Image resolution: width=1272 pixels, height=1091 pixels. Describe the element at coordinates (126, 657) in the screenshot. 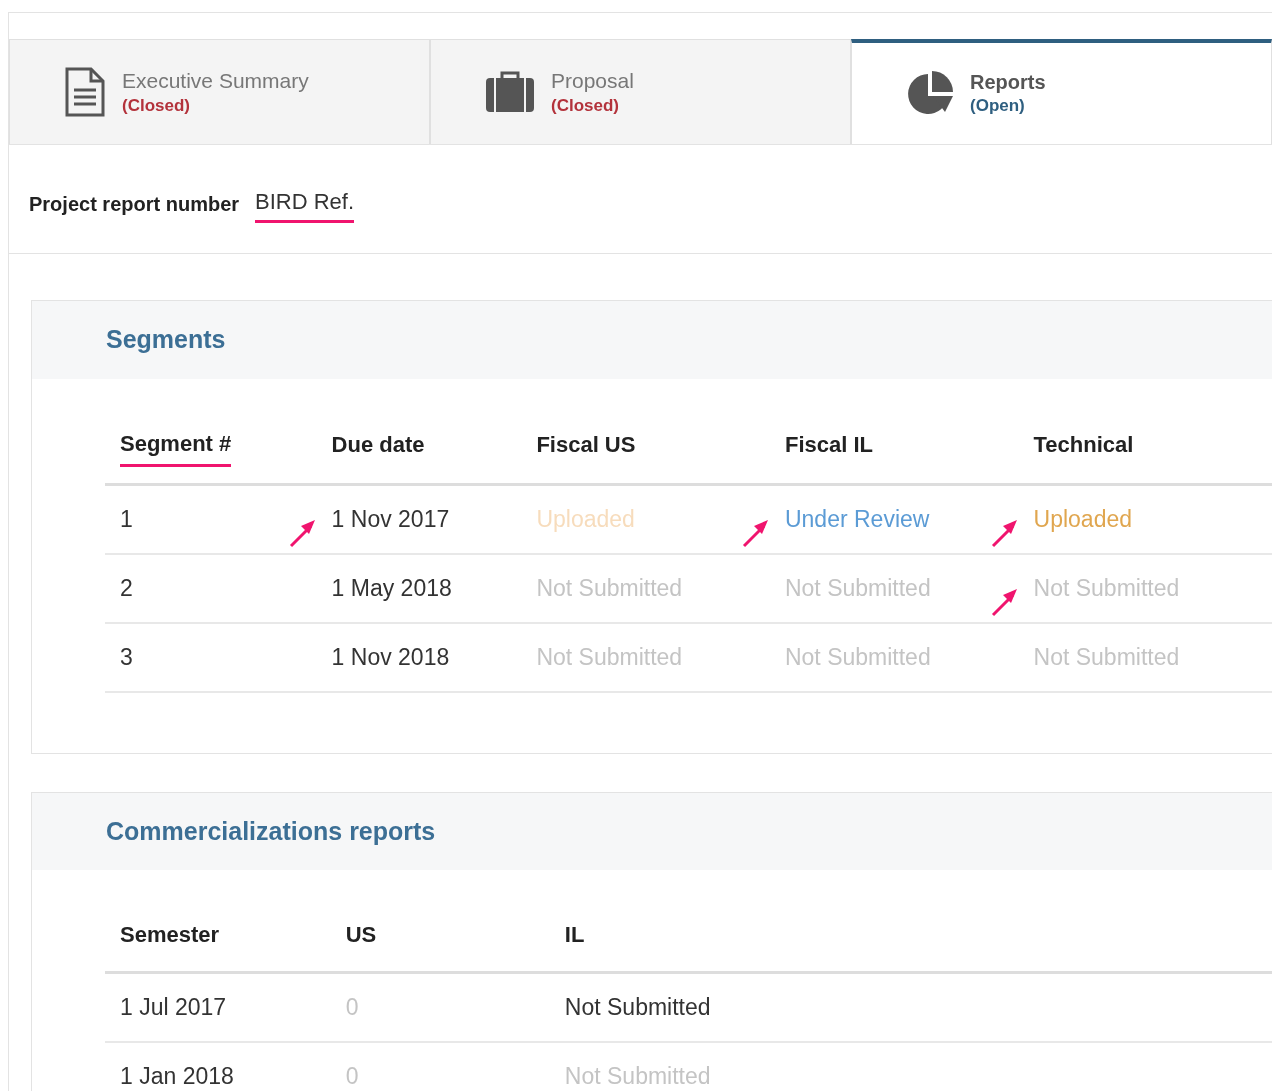

I see `table-cell-text: 3` at that location.